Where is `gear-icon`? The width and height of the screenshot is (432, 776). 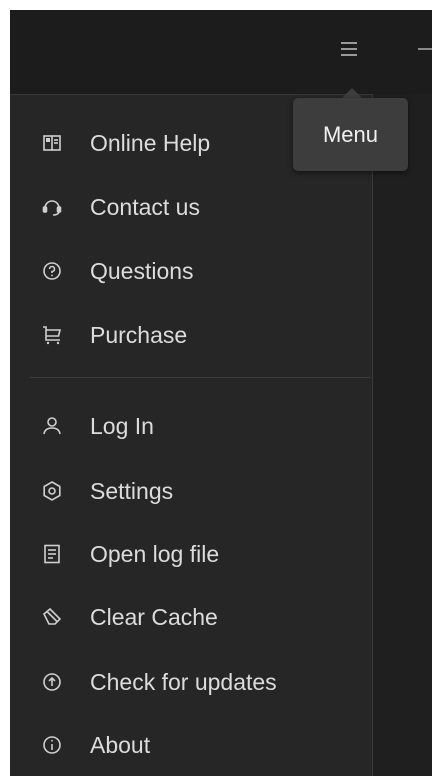
gear-icon is located at coordinates (52, 491).